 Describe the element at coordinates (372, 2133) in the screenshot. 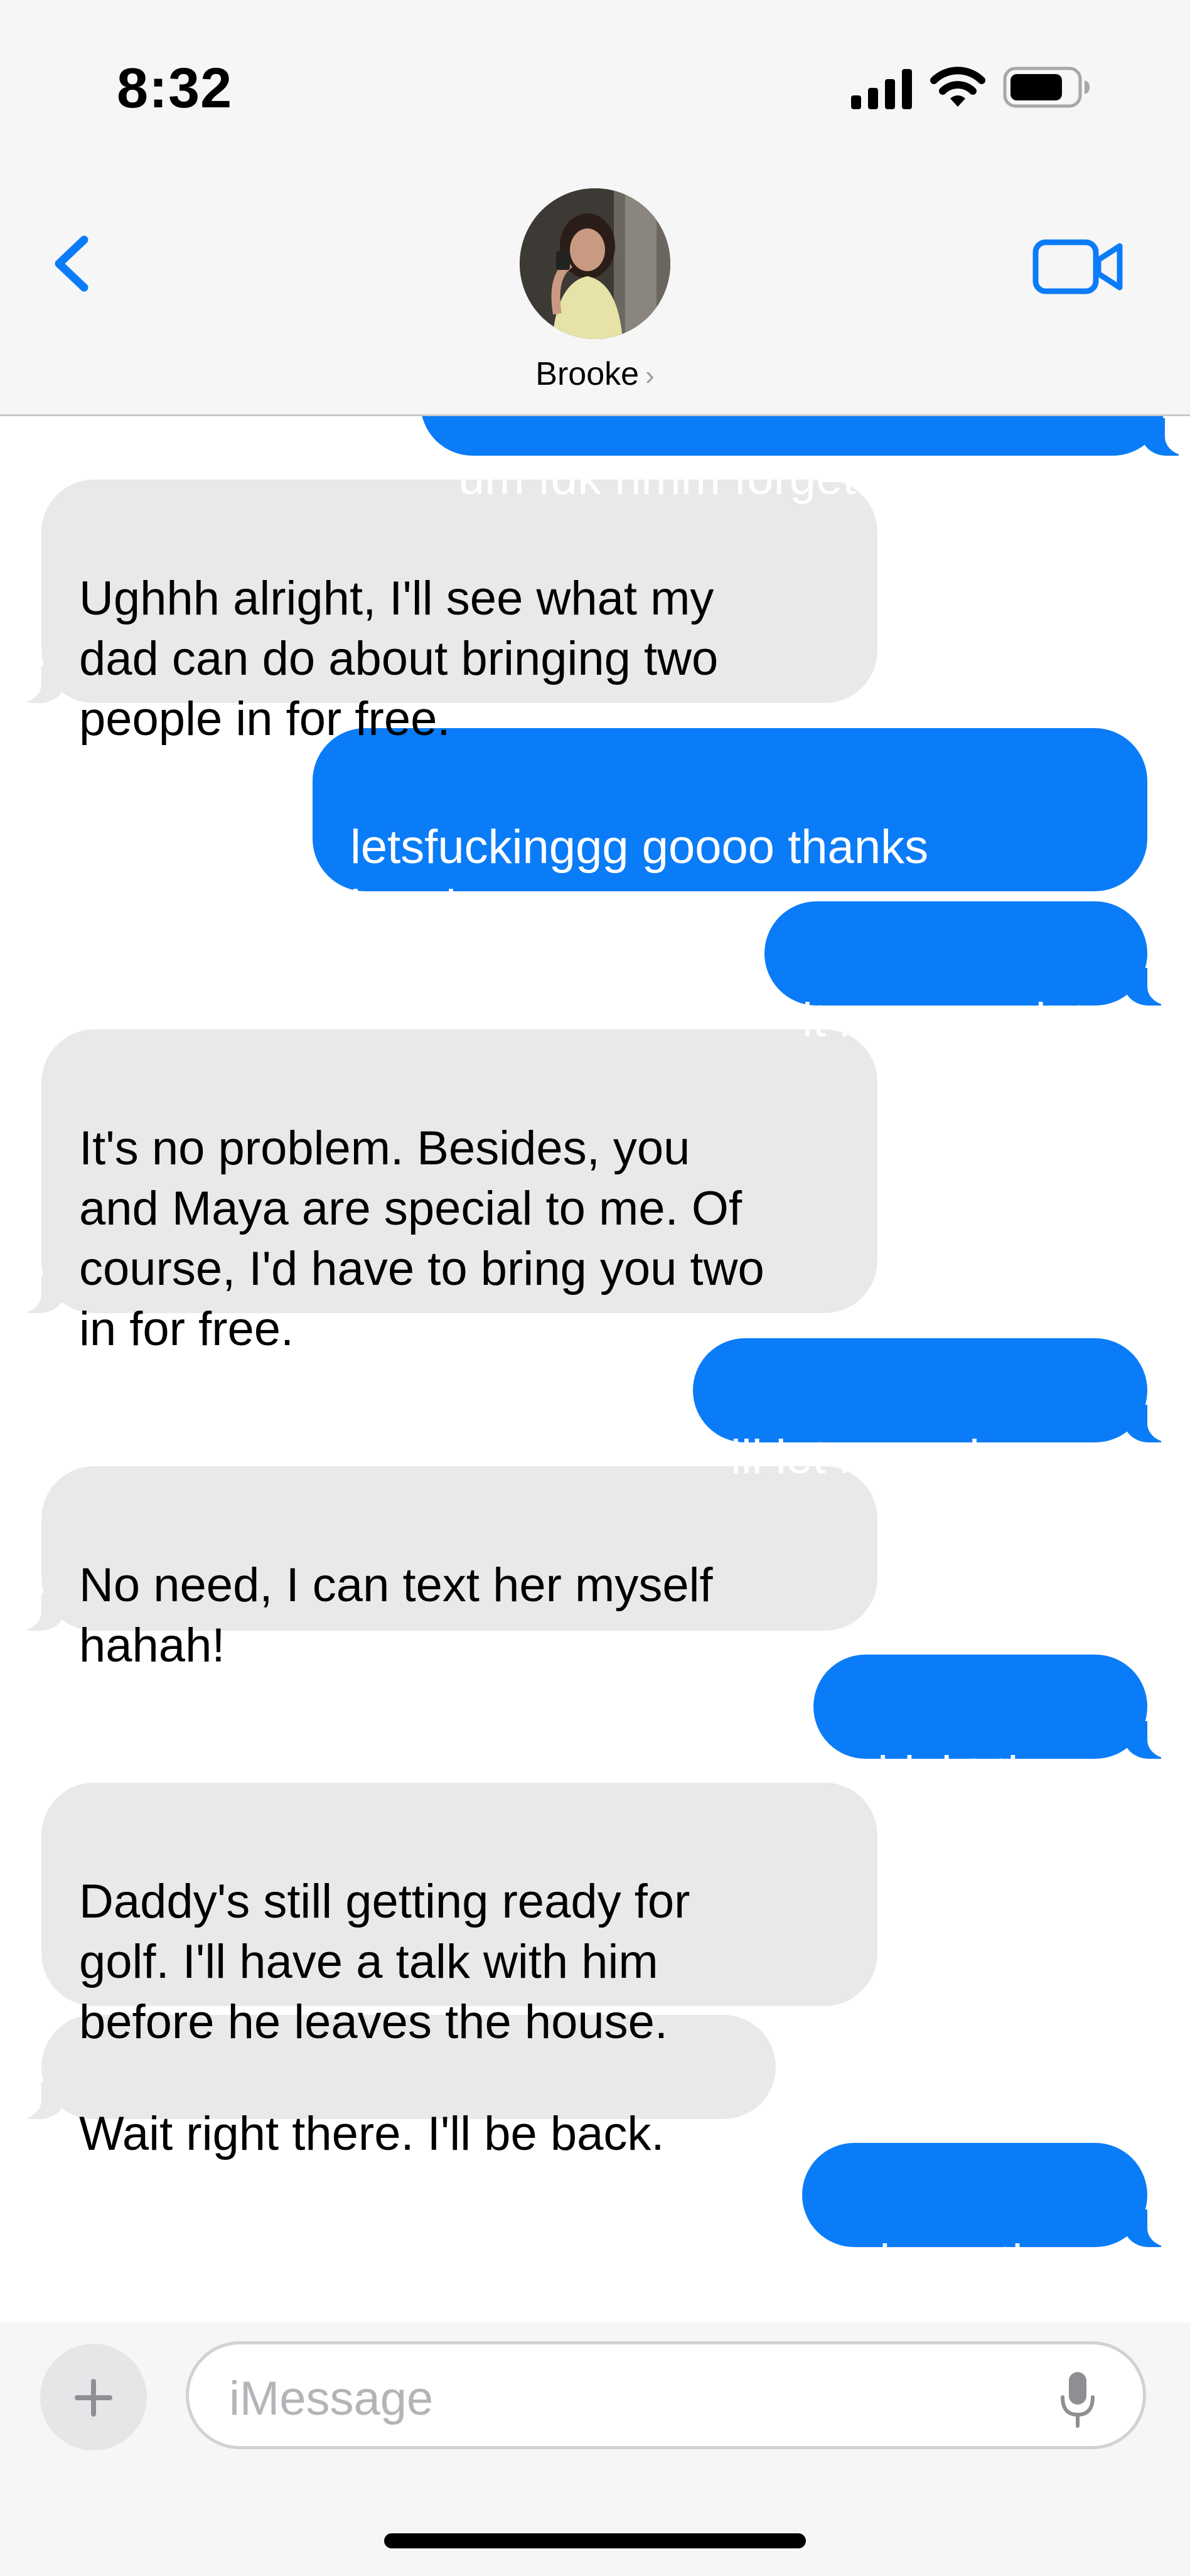

I see `message-text: Wait right there. I'll be back.` at that location.